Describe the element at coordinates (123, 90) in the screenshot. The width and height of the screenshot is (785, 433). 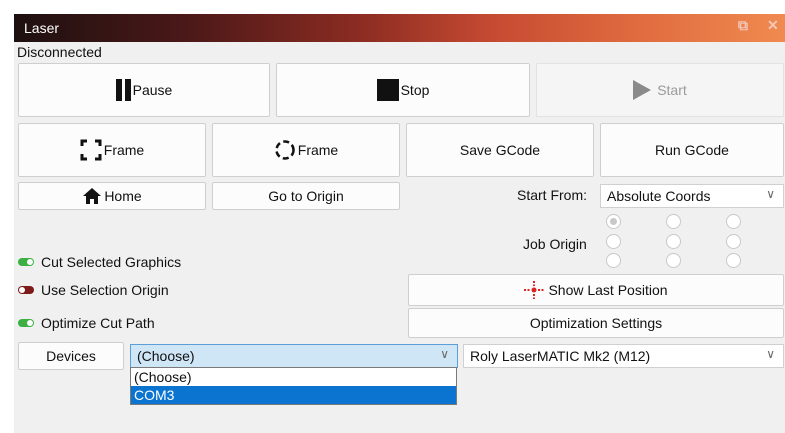
I see `pause-icon` at that location.